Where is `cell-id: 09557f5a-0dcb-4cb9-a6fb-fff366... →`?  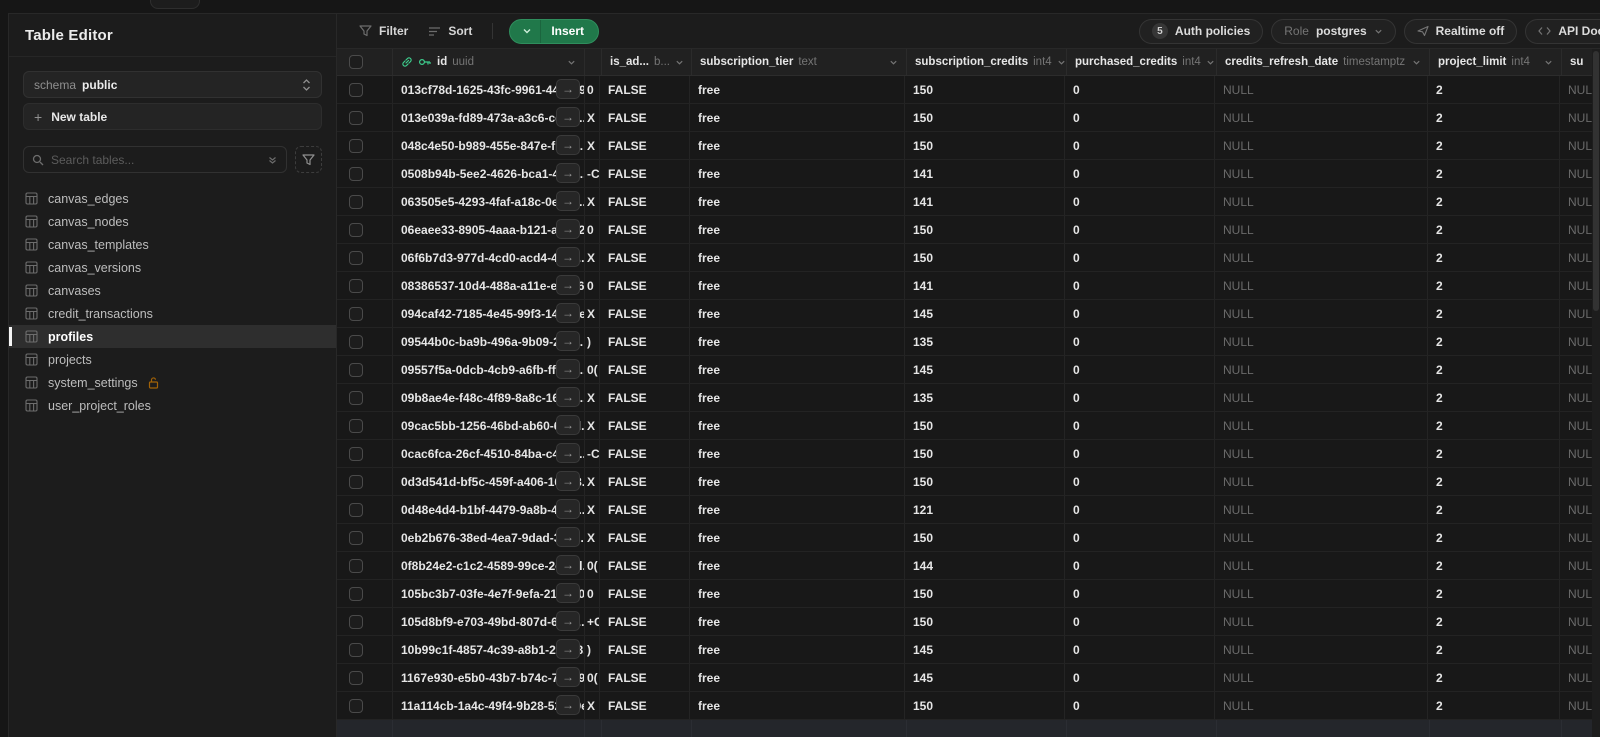
cell-id: 09557f5a-0dcb-4cb9-a6fb-fff366... → is located at coordinates (489, 369).